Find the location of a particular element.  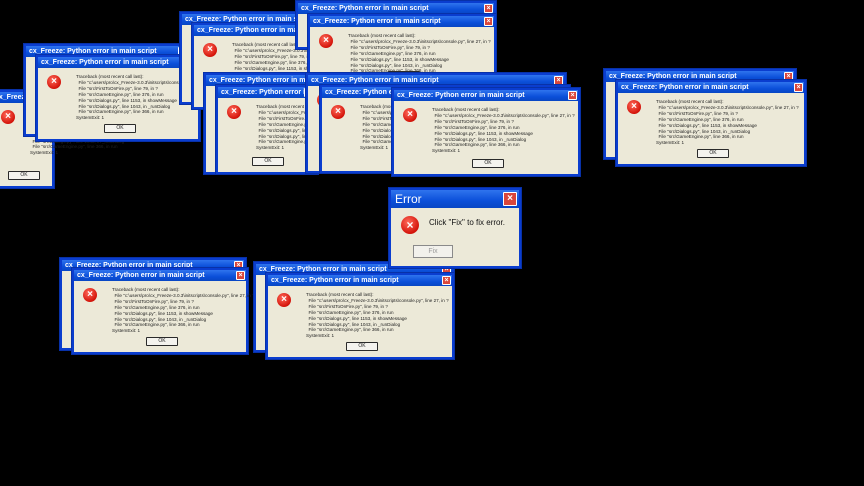

error-message: Click "Fix" to fix error. is located at coordinates (467, 222).